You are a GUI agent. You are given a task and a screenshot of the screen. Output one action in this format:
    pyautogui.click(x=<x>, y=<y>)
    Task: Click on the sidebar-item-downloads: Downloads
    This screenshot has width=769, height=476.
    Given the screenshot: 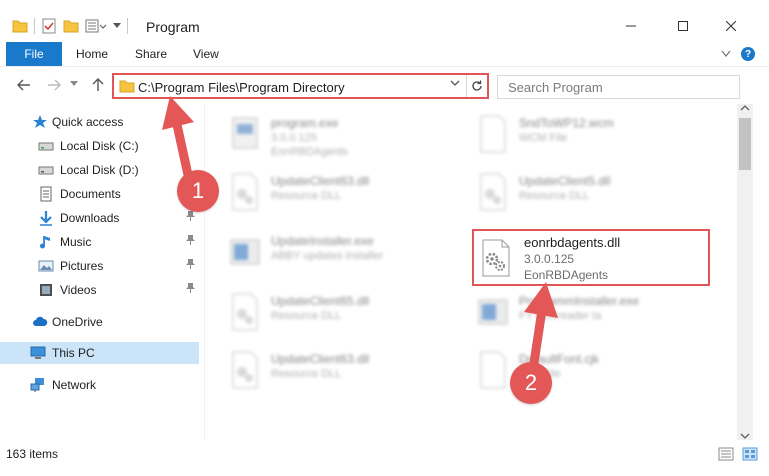 What is the action you would take?
    pyautogui.click(x=99, y=218)
    